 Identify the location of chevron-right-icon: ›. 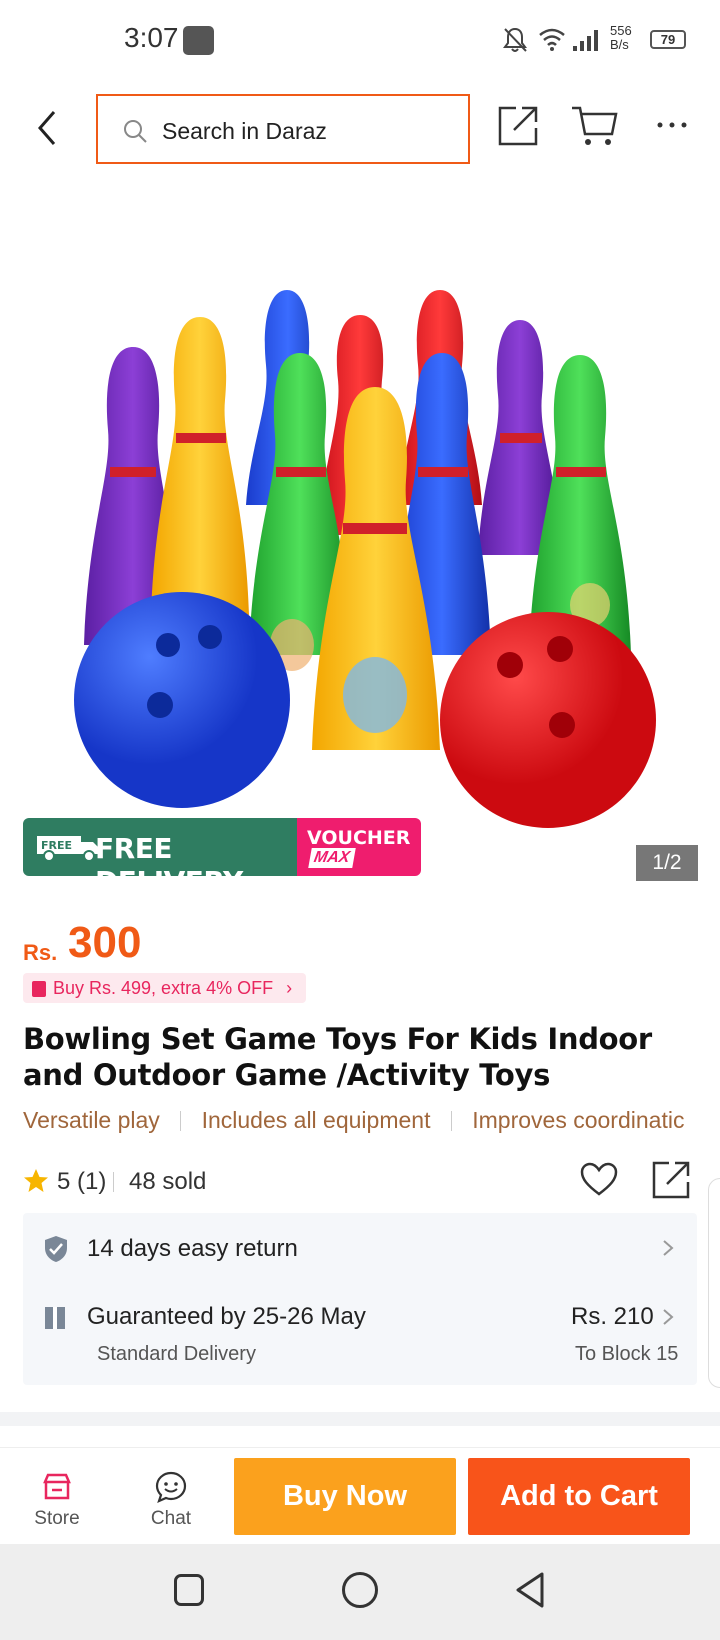
(289, 988).